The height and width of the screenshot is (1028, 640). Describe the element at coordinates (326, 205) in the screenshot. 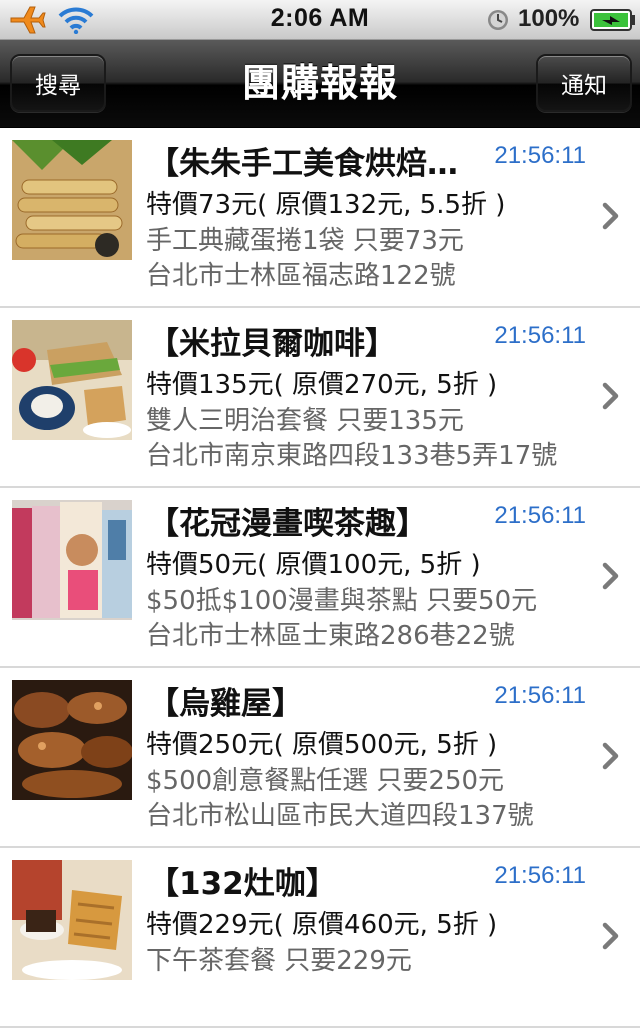

I see `deal-price: 特價73元( 原價132元, 5.5折 )` at that location.